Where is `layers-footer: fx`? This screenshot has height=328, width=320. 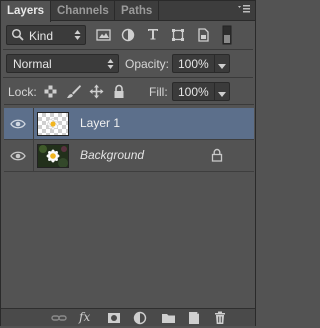 layers-footer: fx is located at coordinates (128, 317).